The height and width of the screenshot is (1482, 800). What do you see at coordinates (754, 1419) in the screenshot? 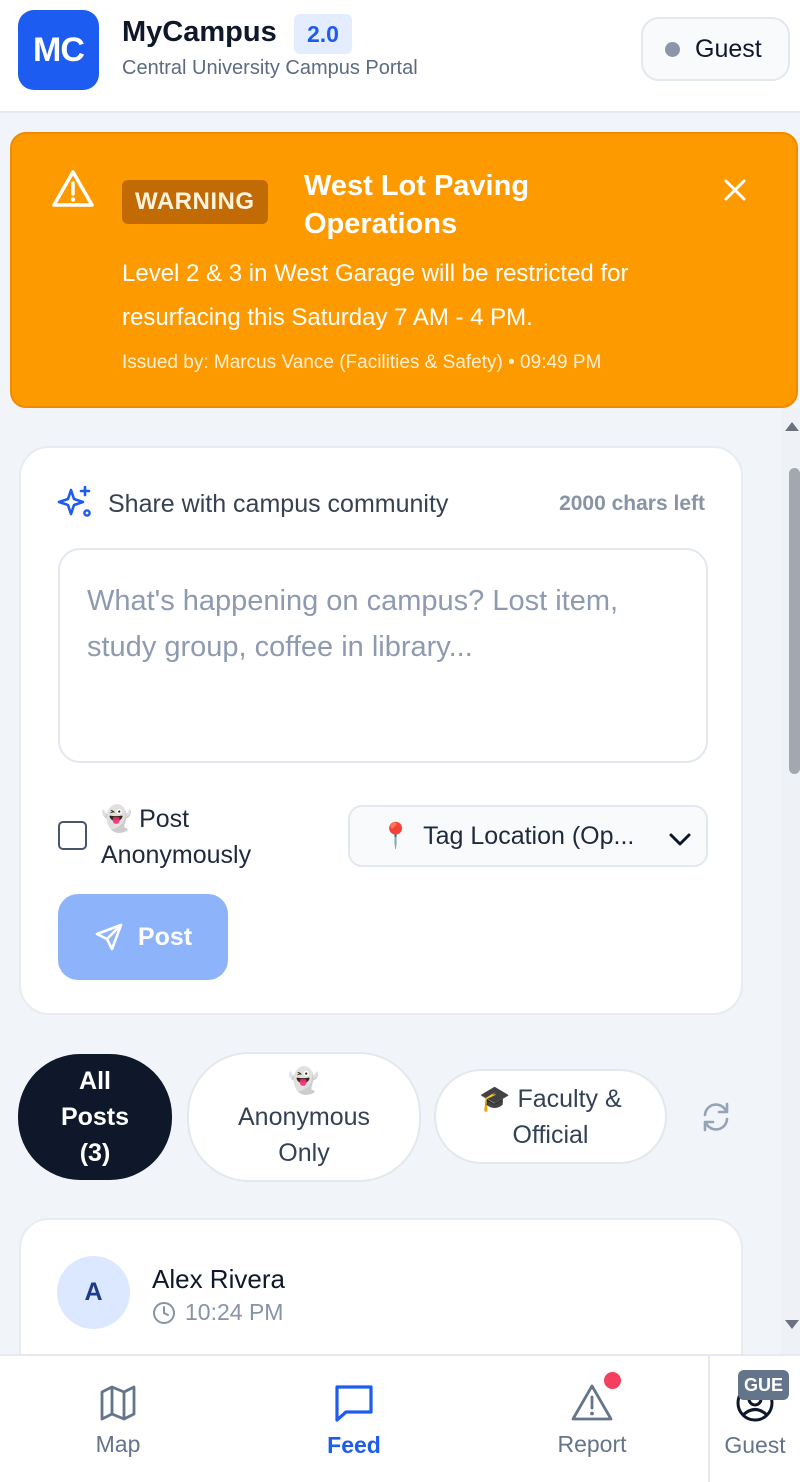
I see `nav-guest: GUE Guest` at bounding box center [754, 1419].